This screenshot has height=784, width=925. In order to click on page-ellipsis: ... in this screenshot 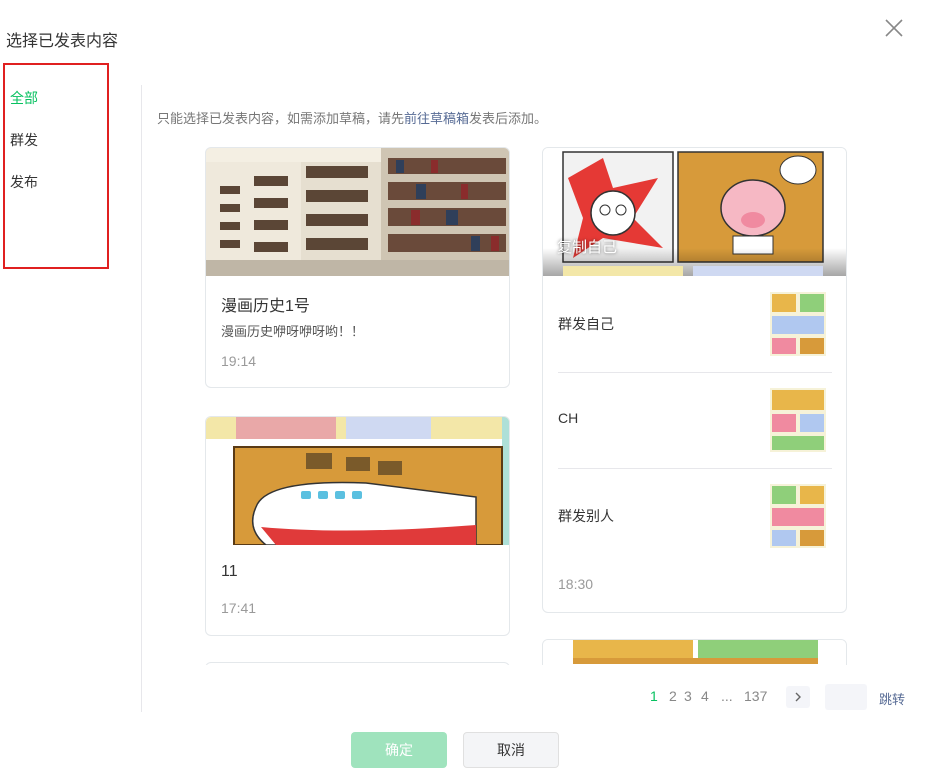, I will do `click(727, 696)`.